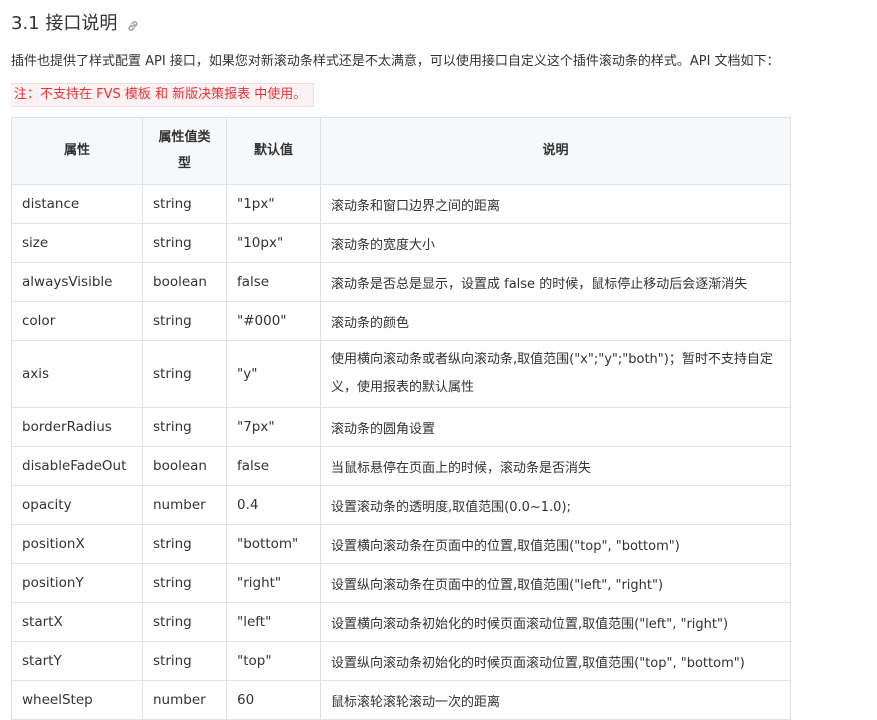  Describe the element at coordinates (273, 374) in the screenshot. I see `cell-default: "y"` at that location.